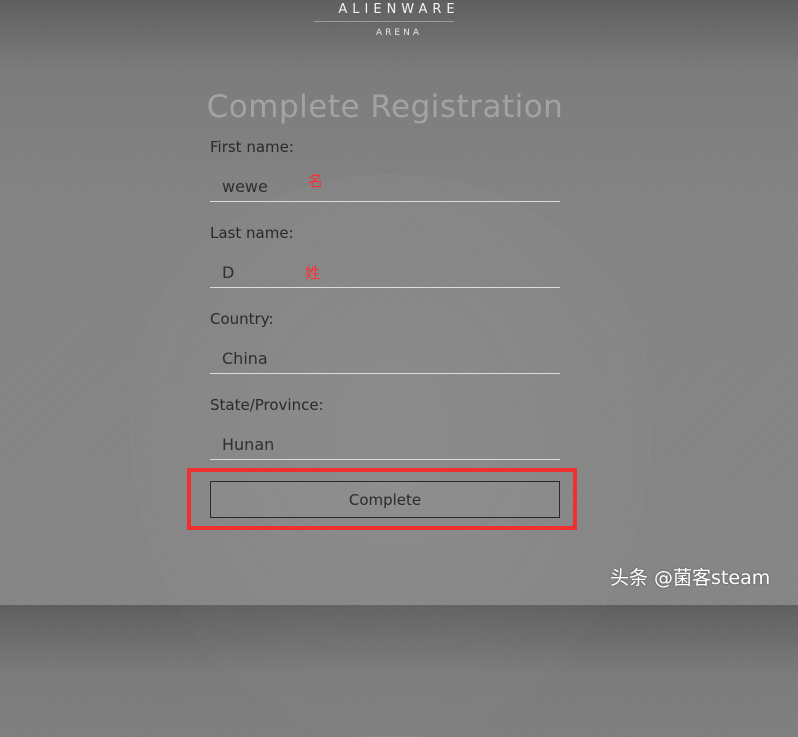 Image resolution: width=798 pixels, height=737 pixels. Describe the element at coordinates (385, 359) in the screenshot. I see `country-field: China` at that location.